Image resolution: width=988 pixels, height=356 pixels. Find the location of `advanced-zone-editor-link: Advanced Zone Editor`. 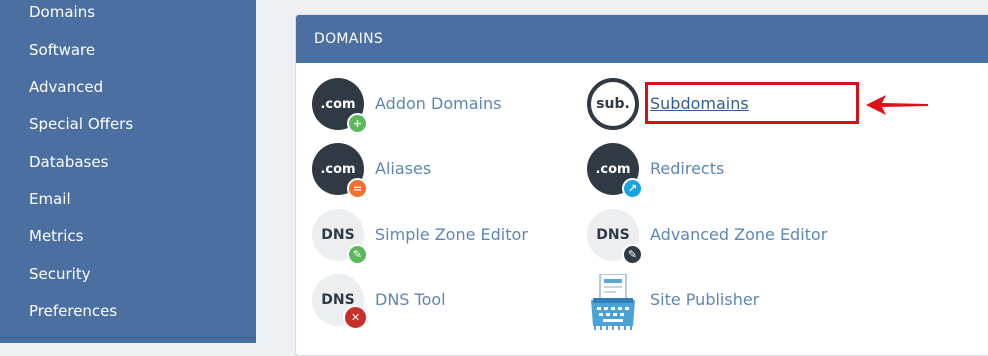

advanced-zone-editor-link: Advanced Zone Editor is located at coordinates (738, 235).